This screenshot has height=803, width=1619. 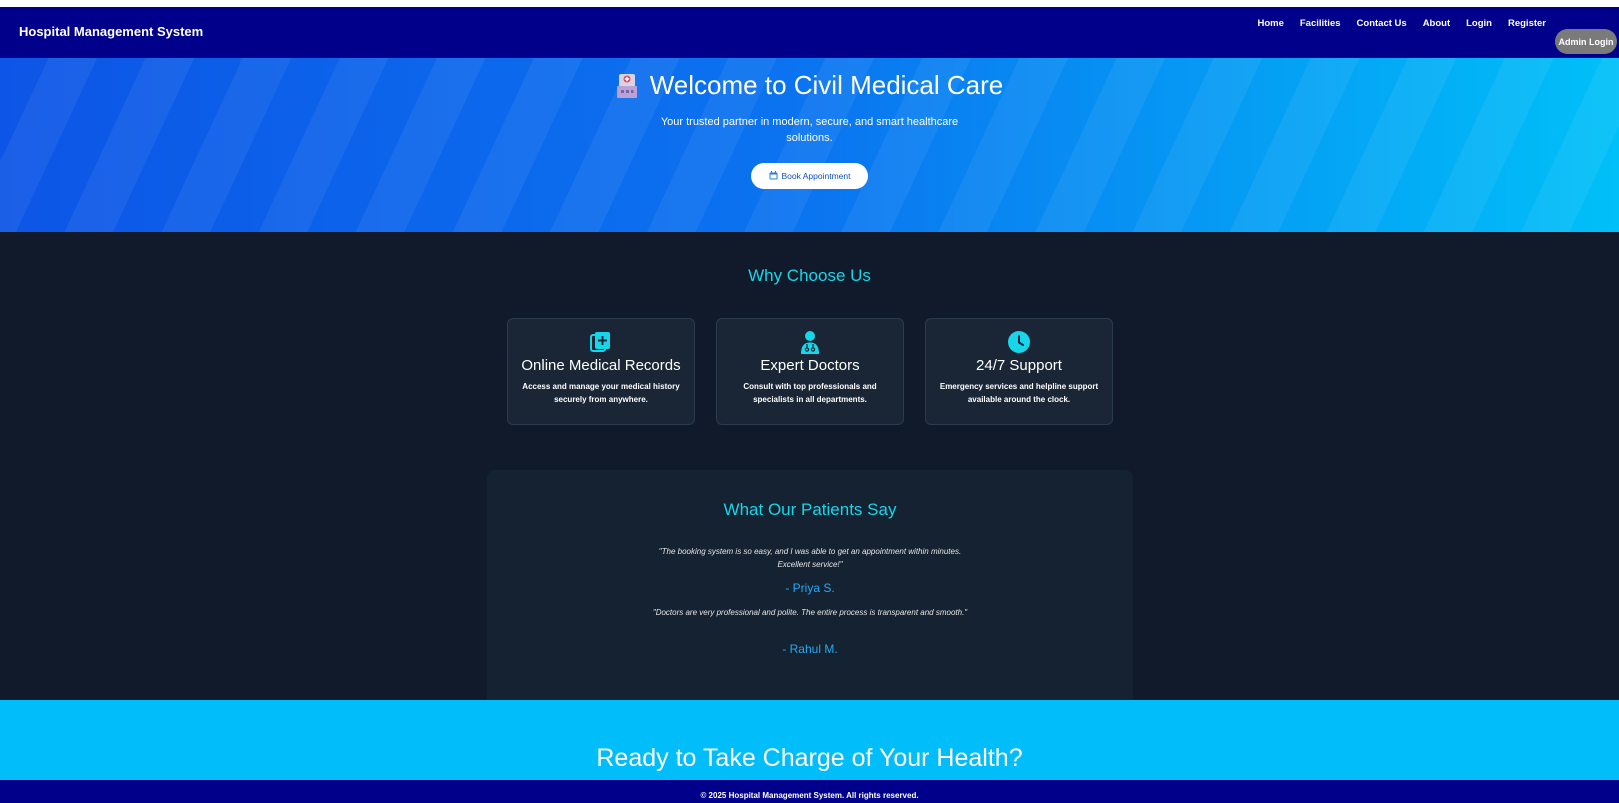 What do you see at coordinates (111, 31) in the screenshot?
I see `brand-title: Hospital Management System` at bounding box center [111, 31].